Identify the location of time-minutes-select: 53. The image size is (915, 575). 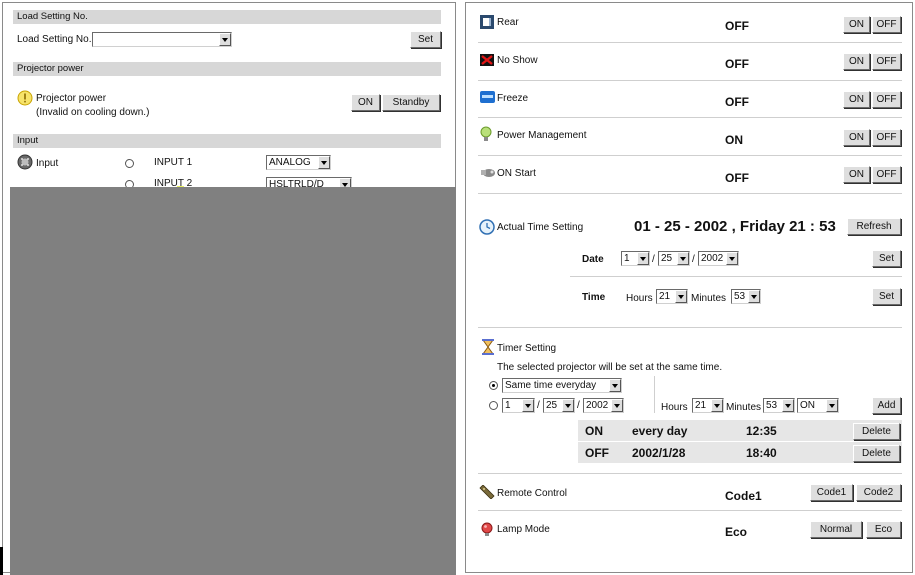
(746, 296).